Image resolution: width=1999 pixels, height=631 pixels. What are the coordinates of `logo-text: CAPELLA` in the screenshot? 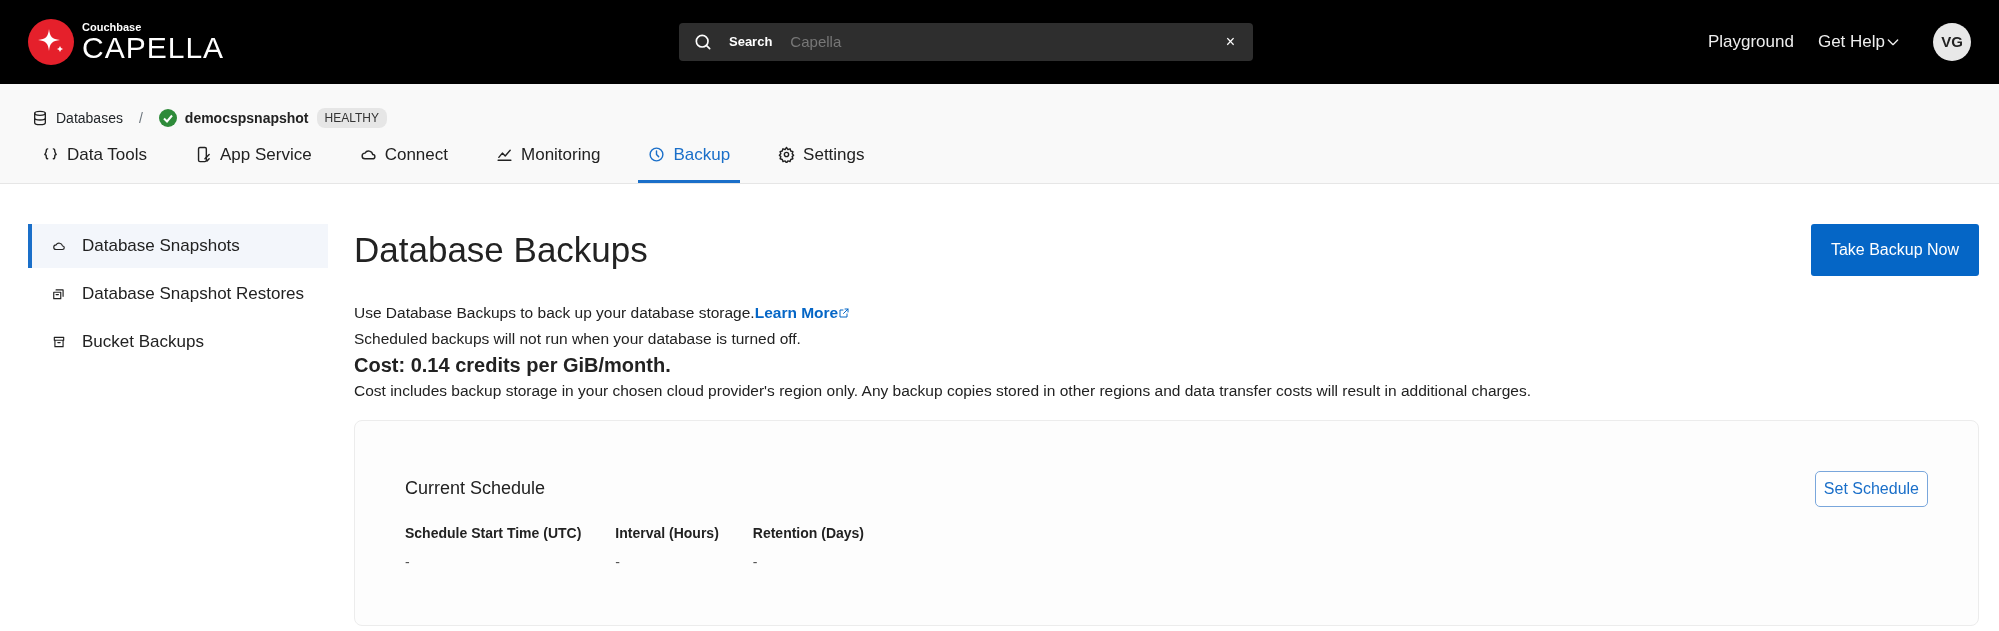 It's located at (153, 47).